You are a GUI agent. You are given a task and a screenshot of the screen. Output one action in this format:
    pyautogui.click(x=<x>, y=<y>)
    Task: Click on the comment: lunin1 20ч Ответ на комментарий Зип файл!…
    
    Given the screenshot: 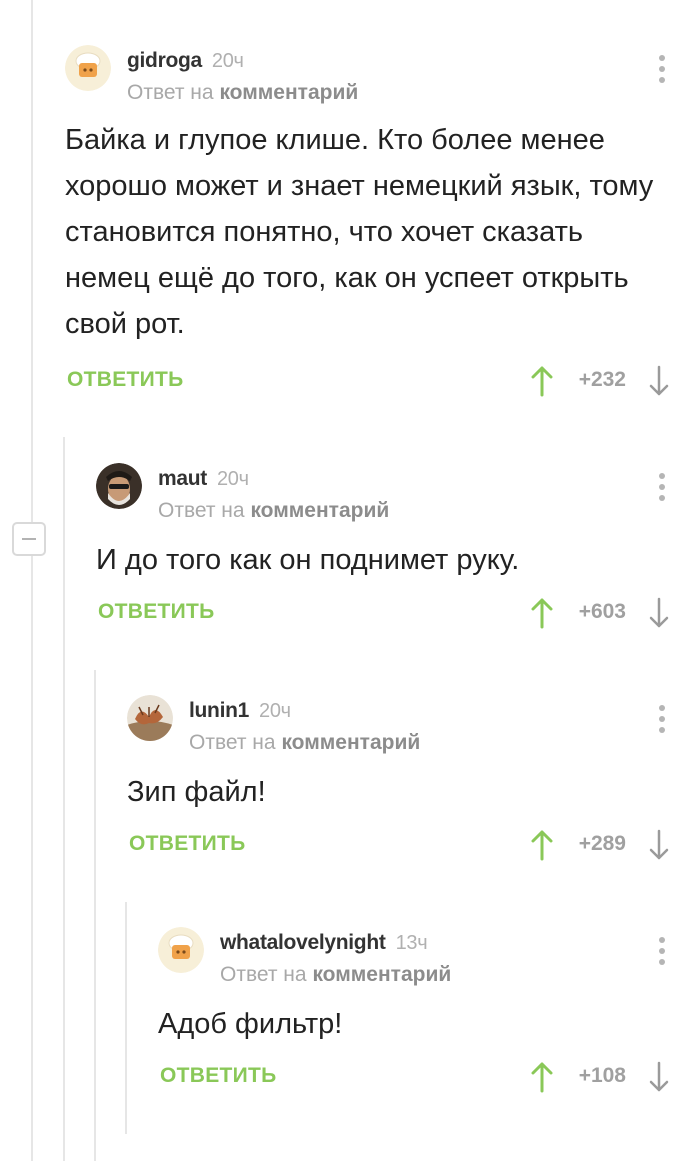 What is the action you would take?
    pyautogui.click(x=413, y=785)
    